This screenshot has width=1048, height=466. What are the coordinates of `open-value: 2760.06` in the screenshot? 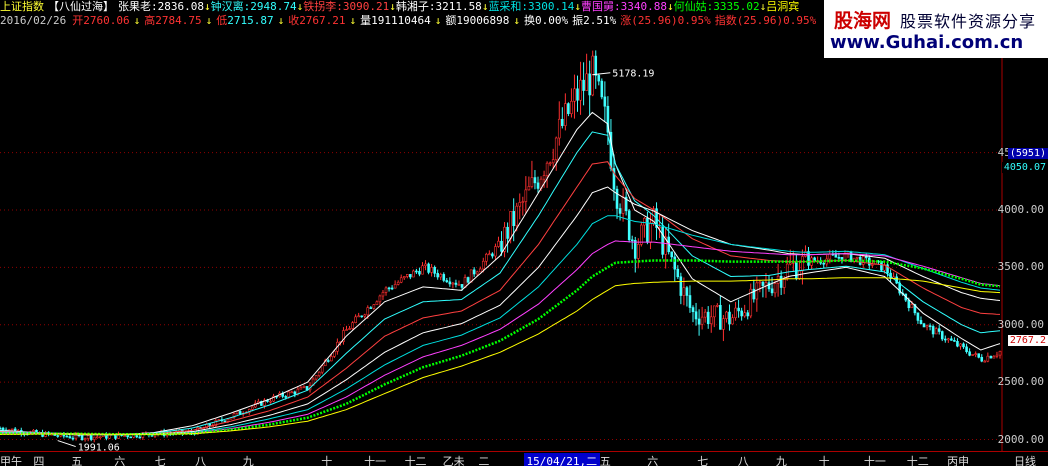 It's located at (106, 20).